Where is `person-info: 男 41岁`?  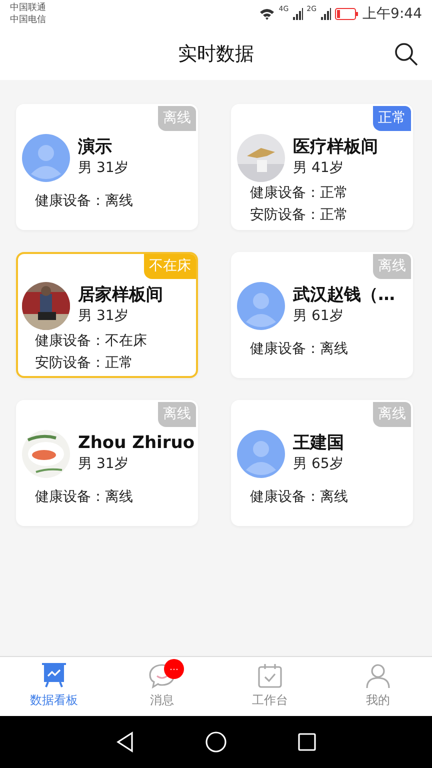
person-info: 男 41岁 is located at coordinates (318, 168).